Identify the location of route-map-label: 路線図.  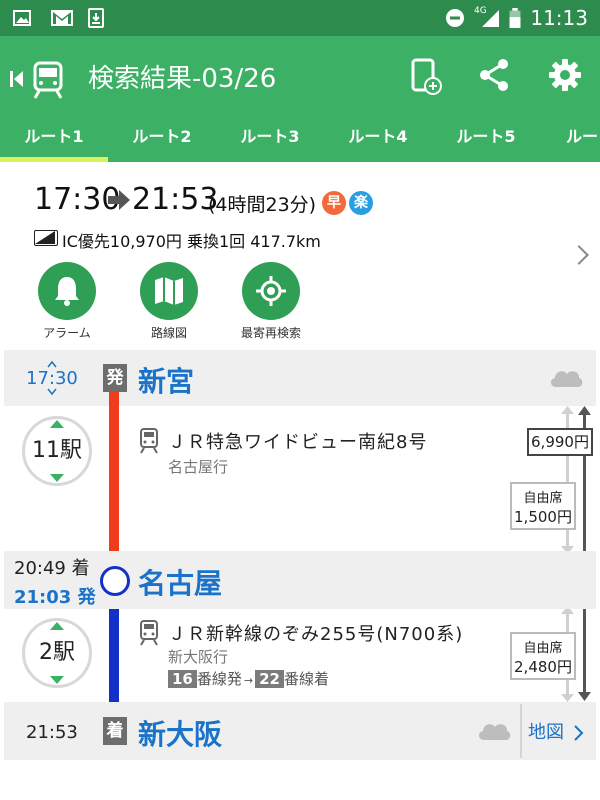
(168, 333).